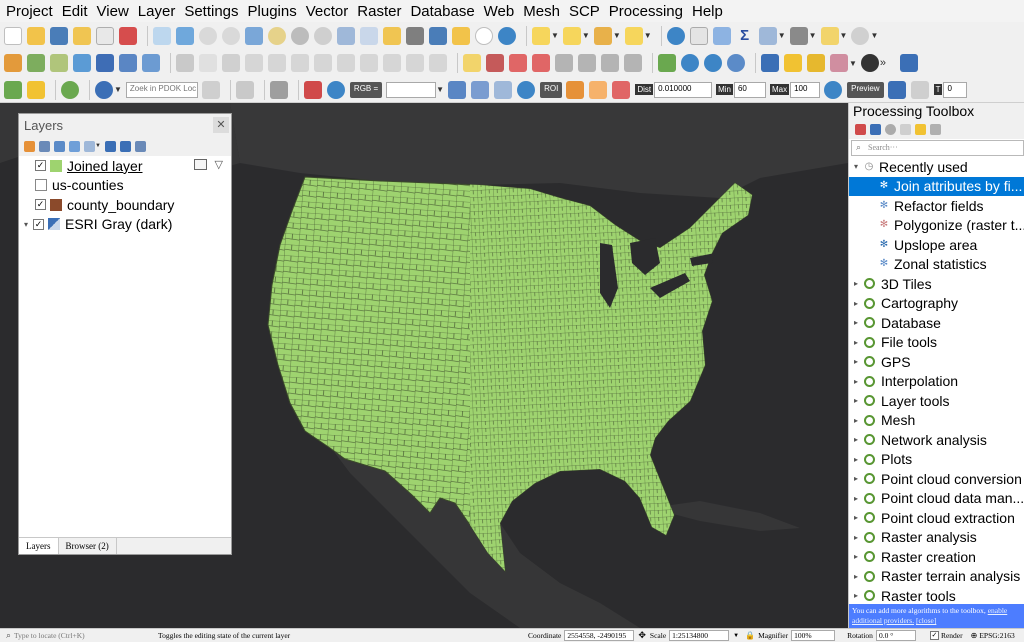 This screenshot has width=1024, height=642. What do you see at coordinates (125, 146) in the screenshot?
I see `collapse-all-icon` at bounding box center [125, 146].